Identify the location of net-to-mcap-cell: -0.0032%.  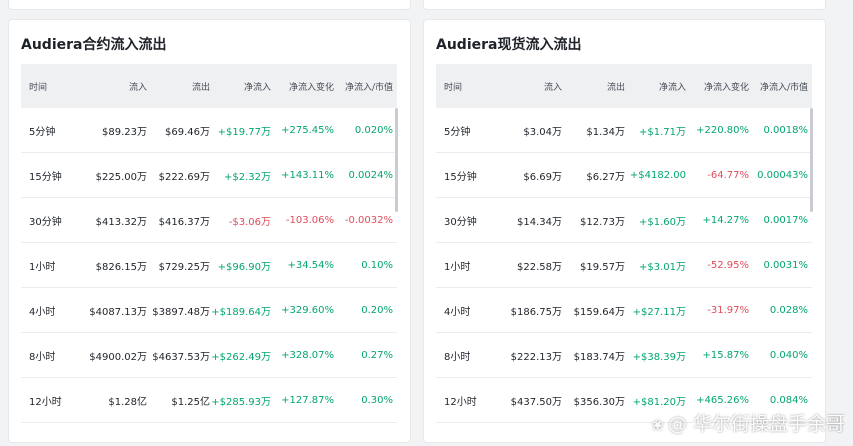
(368, 220).